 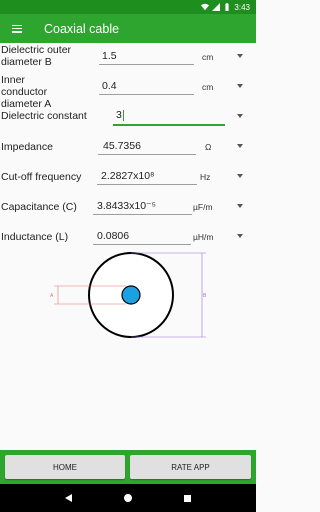 I want to click on inductance-underline, so click(x=142, y=244).